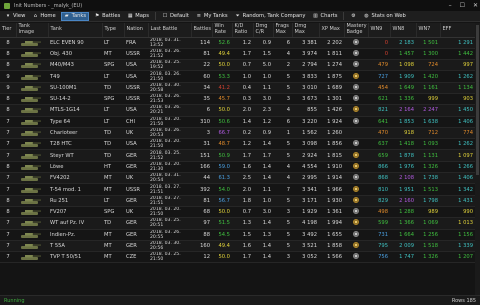 The width and height of the screenshot is (480, 305). What do you see at coordinates (263, 110) in the screenshot?
I see `cell-dmg: 2.3` at bounding box center [263, 110].